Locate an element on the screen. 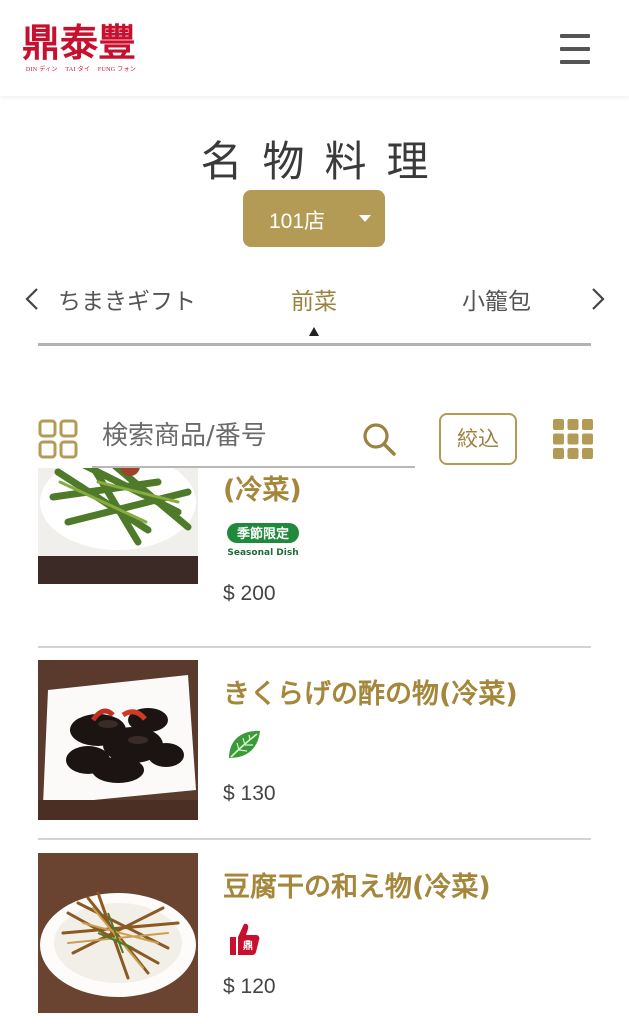 The image size is (629, 1024). svg-text: 鼎泰豐 is located at coordinates (79, 41).